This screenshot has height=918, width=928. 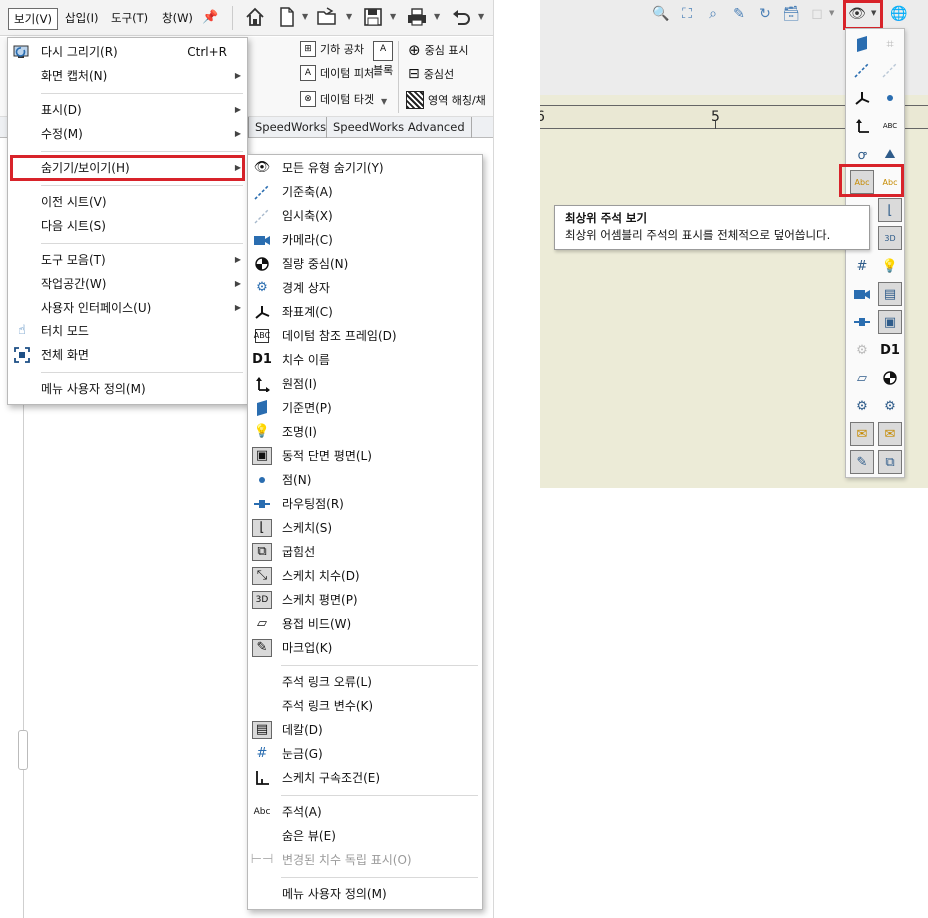 What do you see at coordinates (365, 432) in the screenshot?
I see `menu-item-lights: 💡 조명(I)` at bounding box center [365, 432].